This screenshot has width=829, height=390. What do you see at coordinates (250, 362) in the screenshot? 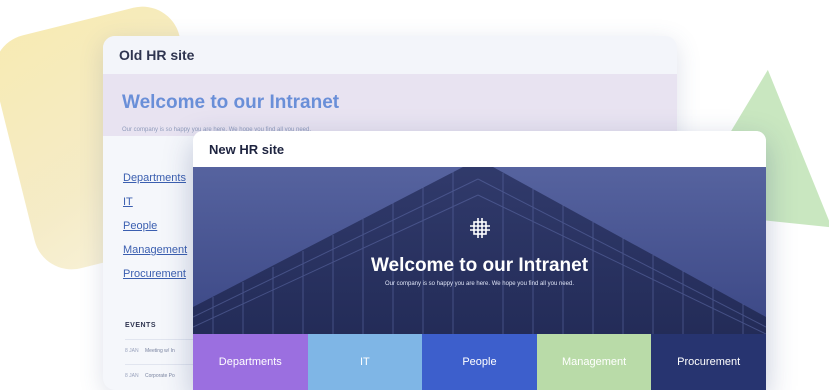
I see `tile-departments: Departments` at bounding box center [250, 362].